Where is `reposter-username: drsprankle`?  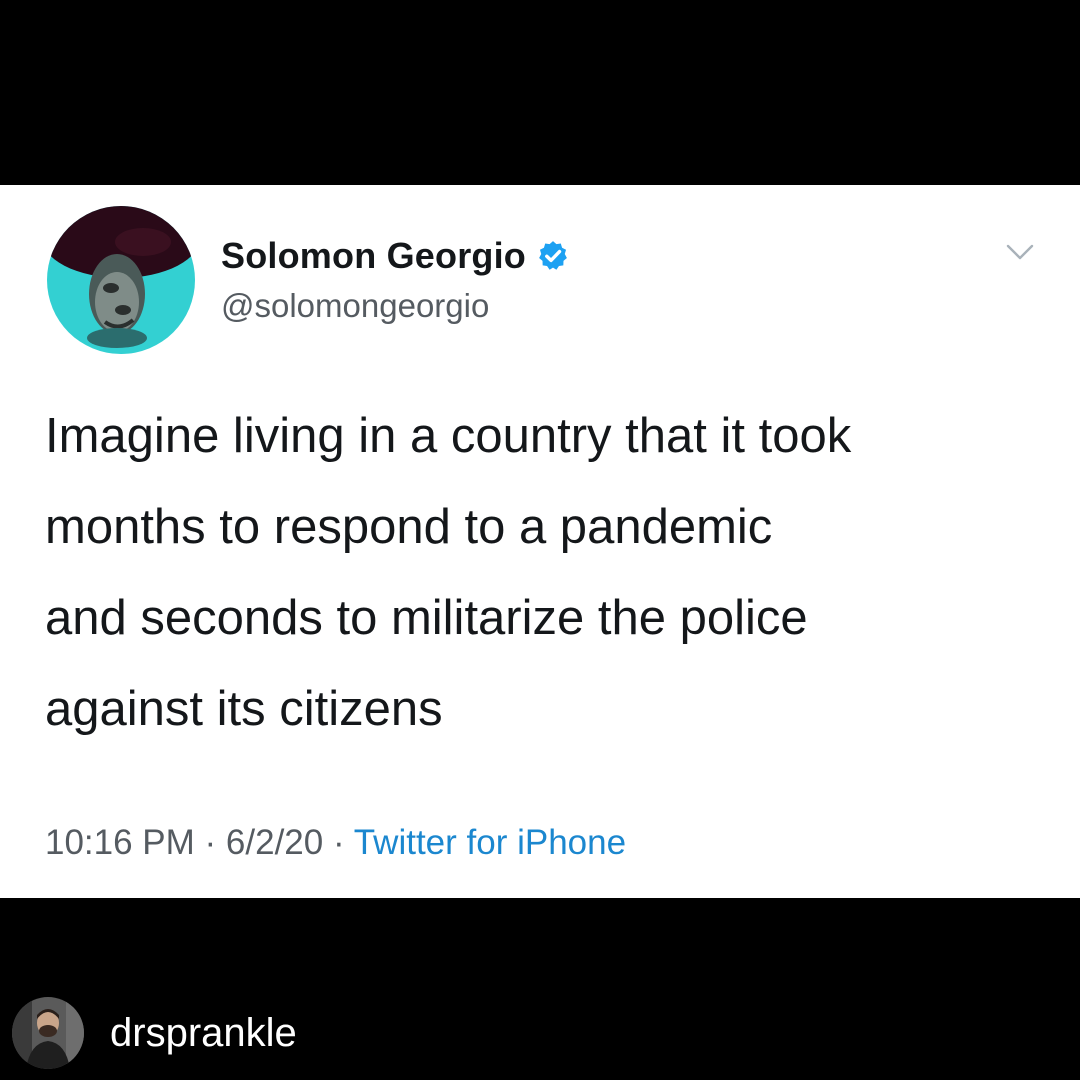
reposter-username: drsprankle is located at coordinates (203, 1033).